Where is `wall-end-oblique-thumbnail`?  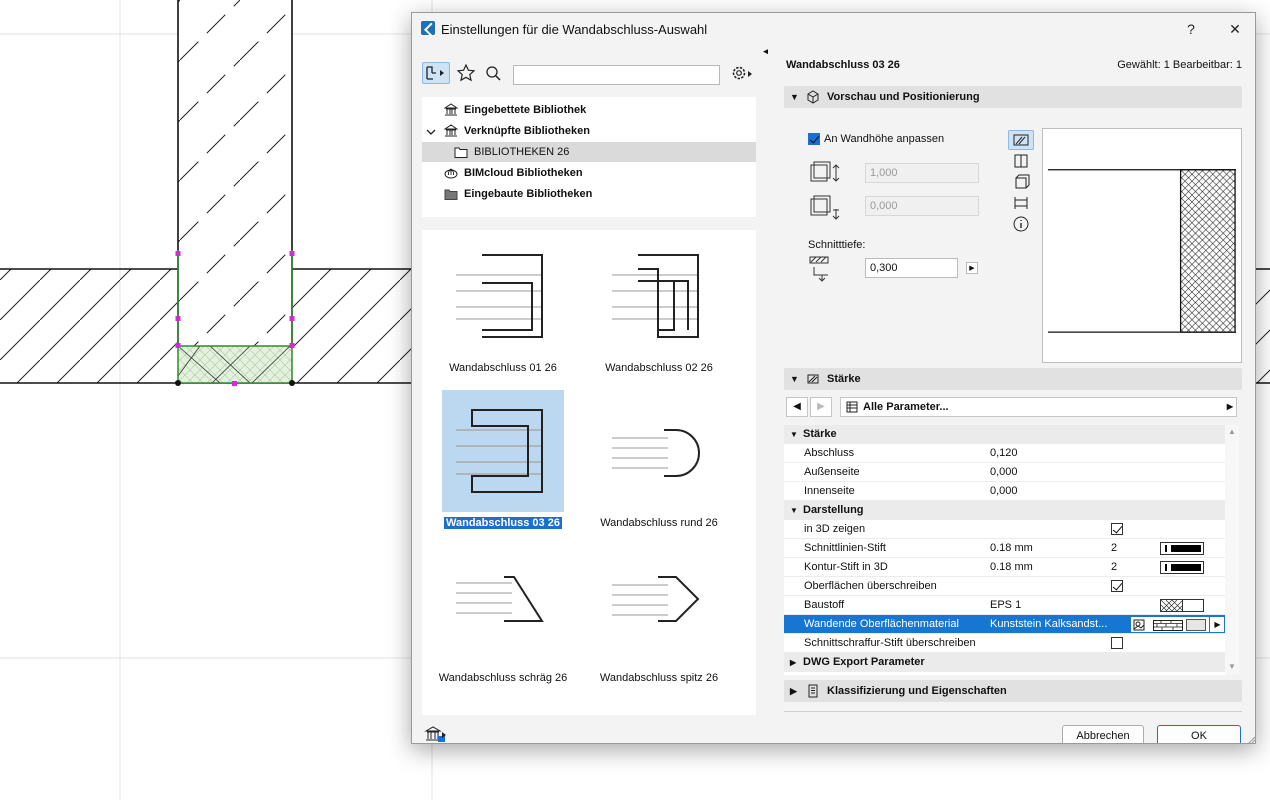
wall-end-oblique-thumbnail is located at coordinates (500, 599).